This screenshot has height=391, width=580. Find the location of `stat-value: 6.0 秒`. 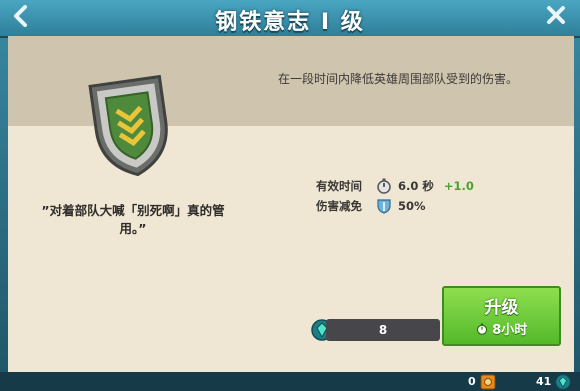

stat-value: 6.0 秒 is located at coordinates (416, 186).